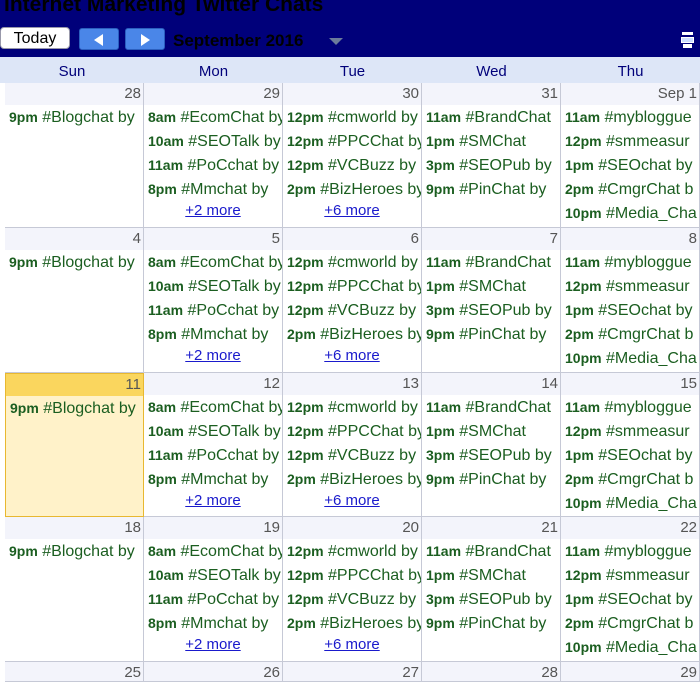 This screenshot has width=700, height=682. I want to click on day-number: 21, so click(491, 528).